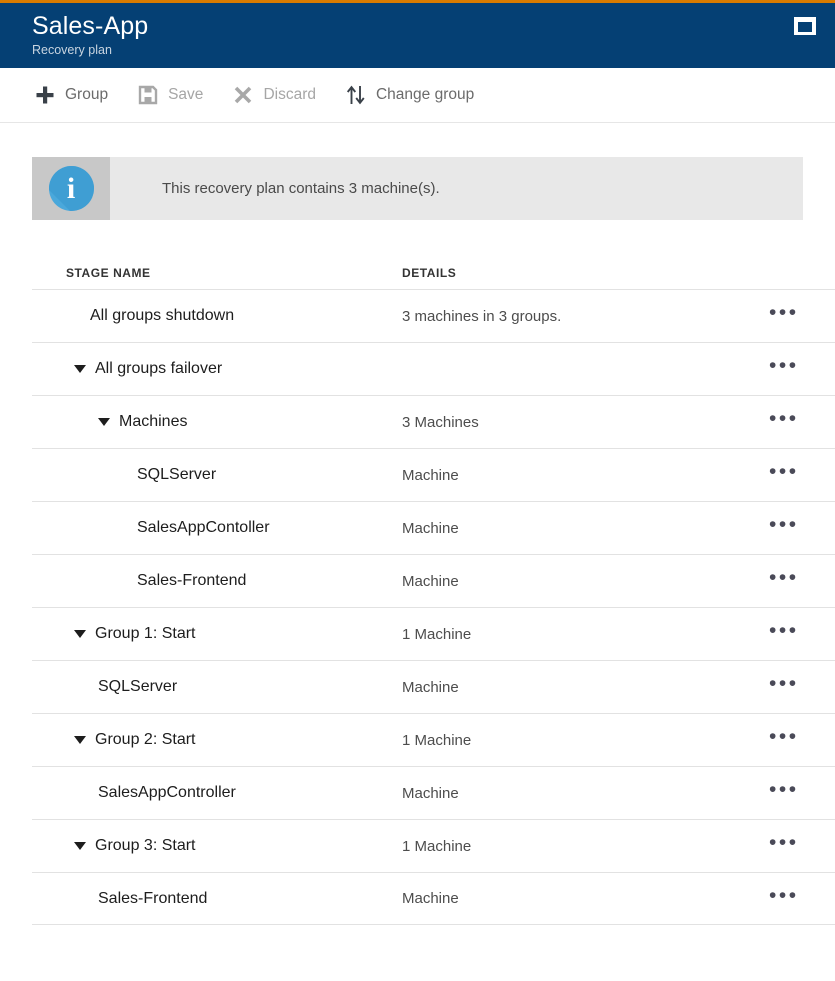  Describe the element at coordinates (148, 95) in the screenshot. I see `floppy-save-icon` at that location.